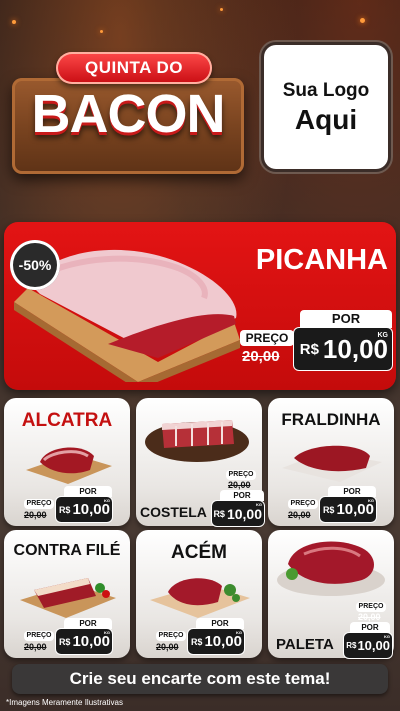 The height and width of the screenshot is (711, 400). Describe the element at coordinates (199, 552) in the screenshot. I see `product-title: ACÉM` at that location.